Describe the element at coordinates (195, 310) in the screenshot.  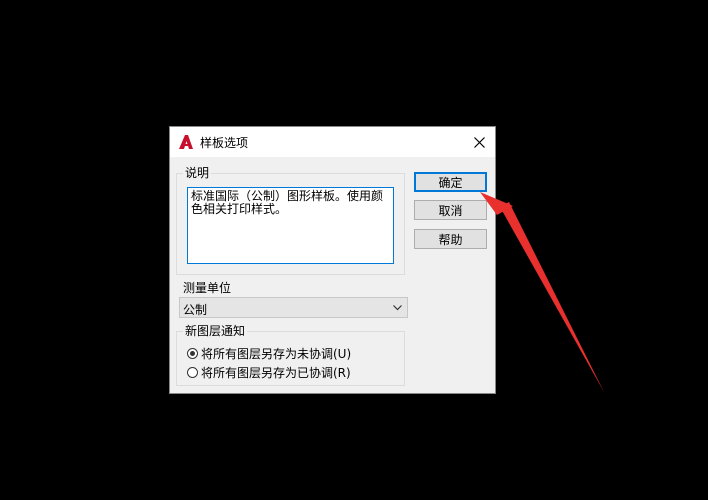
I see `measurement-selected-value: 公制` at that location.